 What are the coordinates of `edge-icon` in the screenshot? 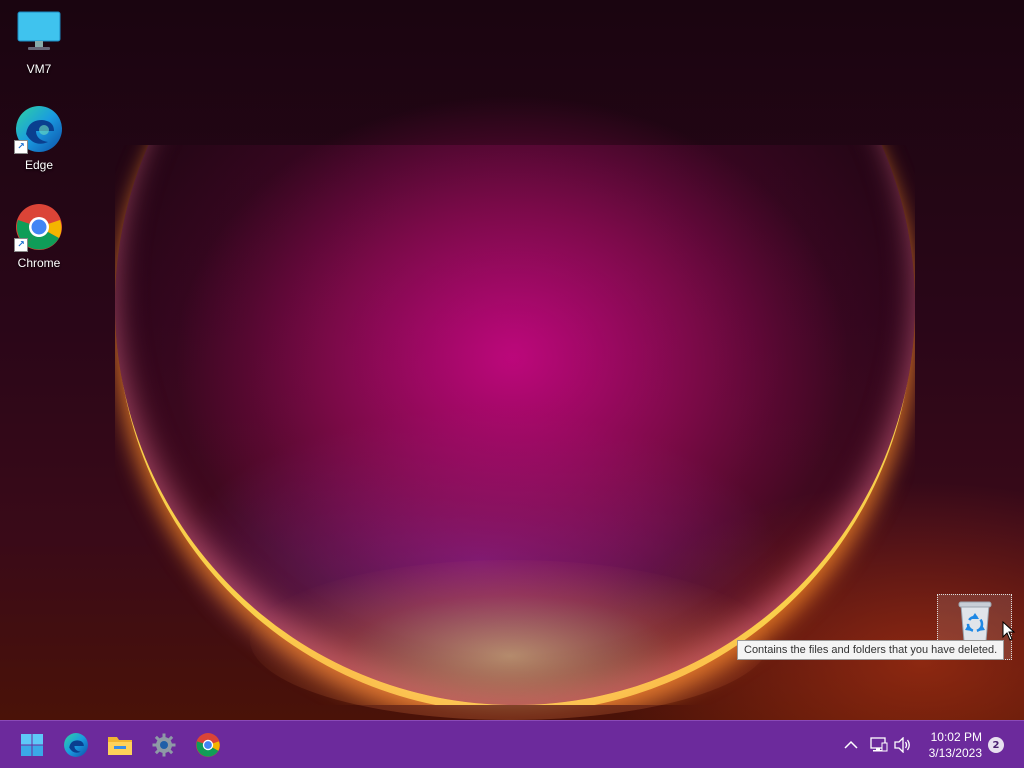 It's located at (76, 745).